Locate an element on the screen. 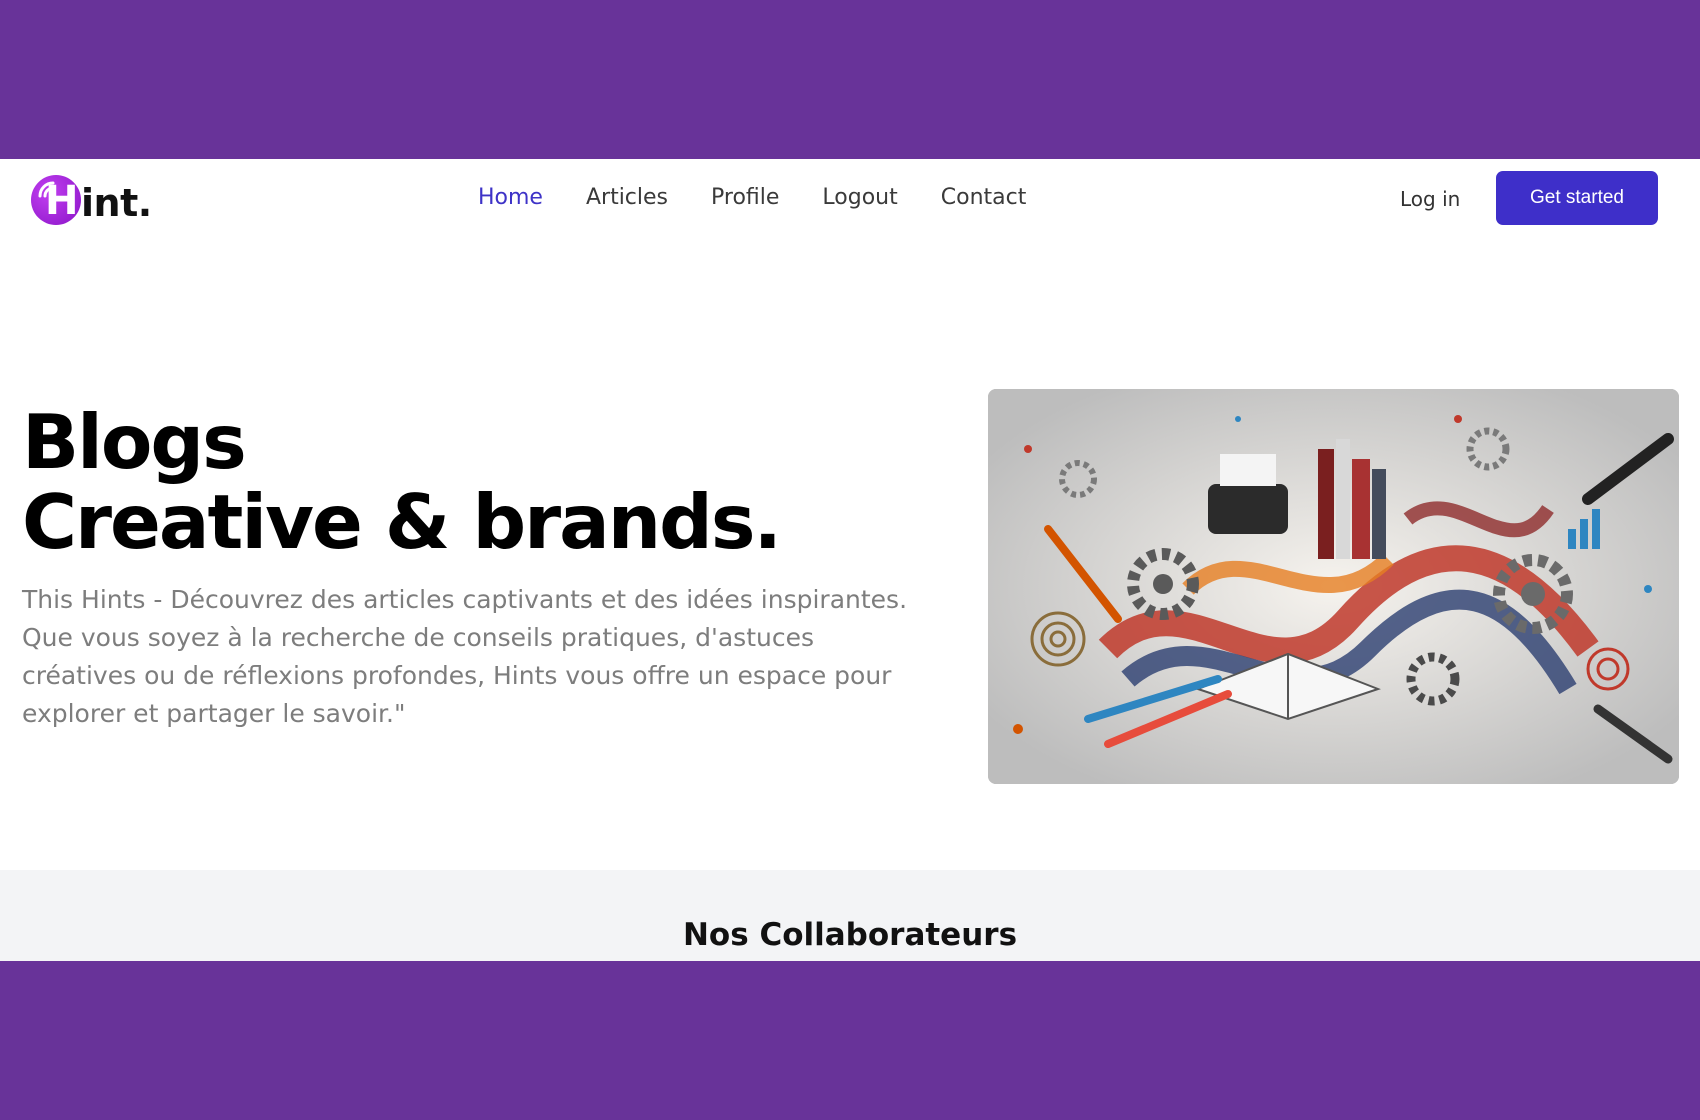  collaborators-heading: Nos Collaborateurs is located at coordinates (850, 935).